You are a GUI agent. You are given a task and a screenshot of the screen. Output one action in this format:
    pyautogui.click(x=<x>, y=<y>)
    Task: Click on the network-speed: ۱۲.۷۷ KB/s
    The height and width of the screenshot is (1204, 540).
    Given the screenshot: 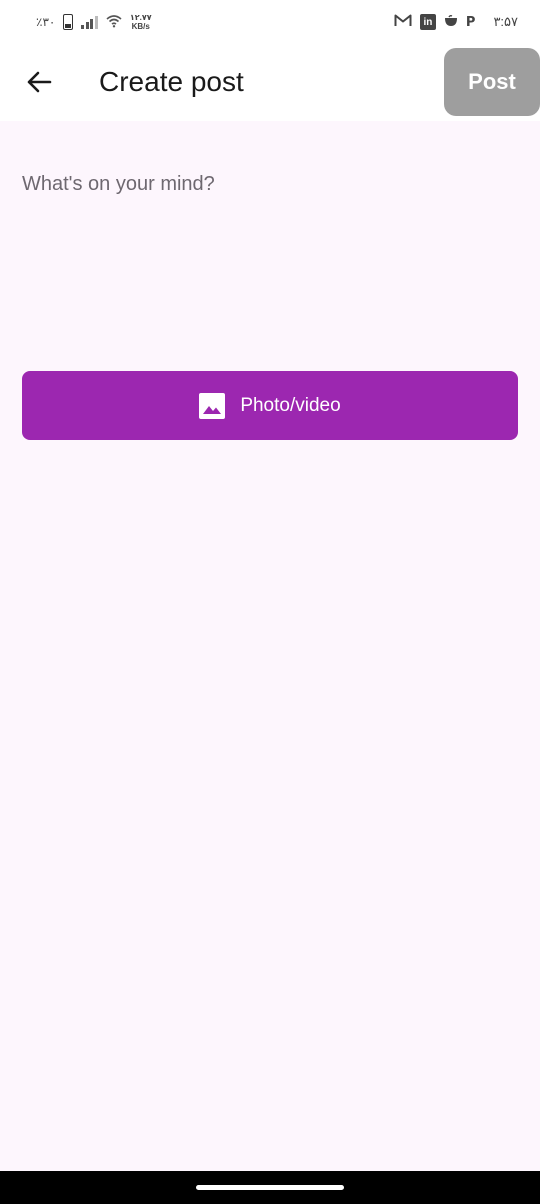 What is the action you would take?
    pyautogui.click(x=141, y=22)
    